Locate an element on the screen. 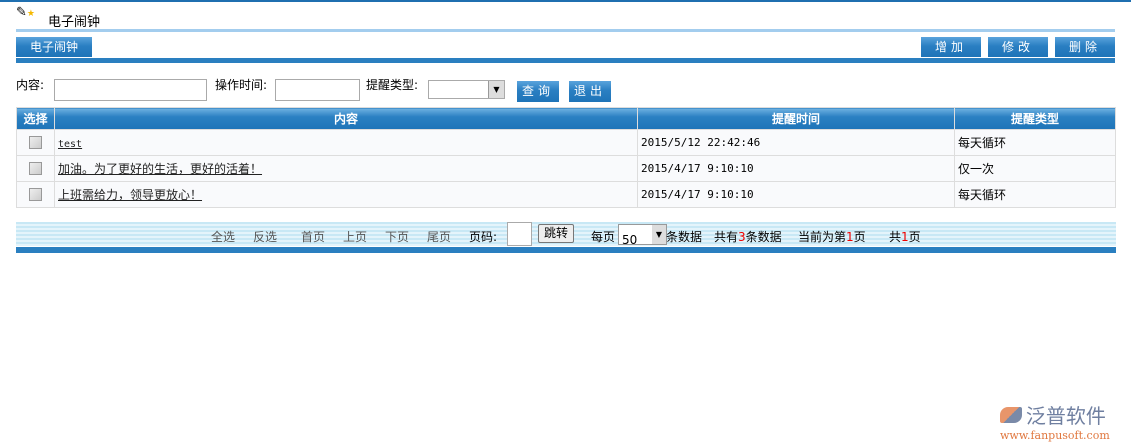 The height and width of the screenshot is (447, 1131). type-label: 提醒类型: is located at coordinates (392, 85).